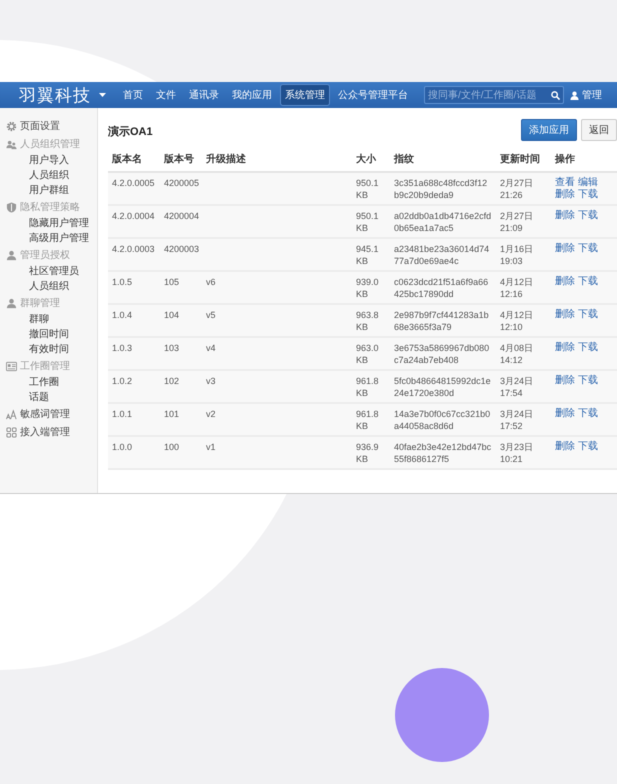 The image size is (617, 784). I want to click on table-cell: 4200003, so click(181, 254).